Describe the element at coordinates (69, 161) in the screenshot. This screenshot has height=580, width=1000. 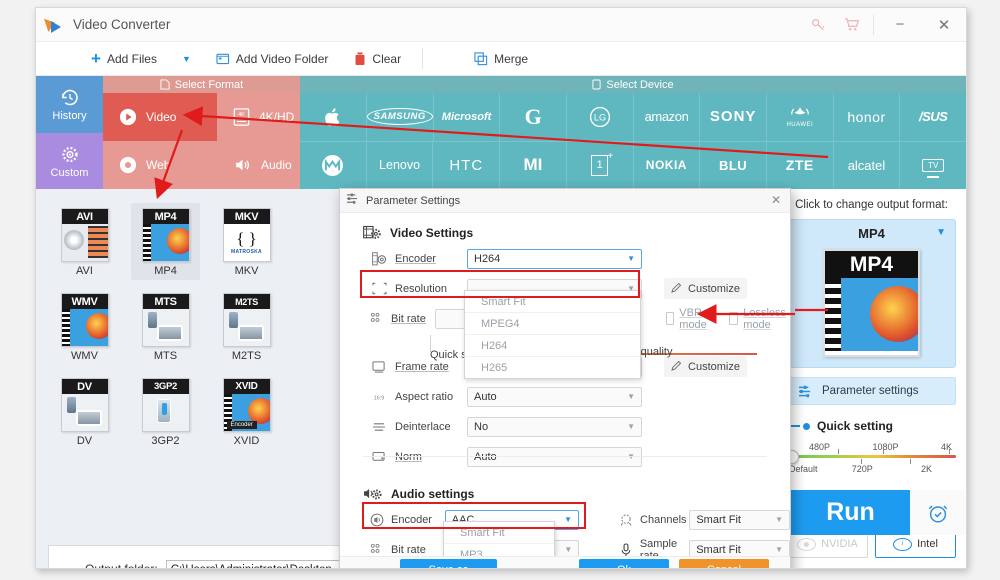
I see `sidebar-item-custom: Custom` at that location.